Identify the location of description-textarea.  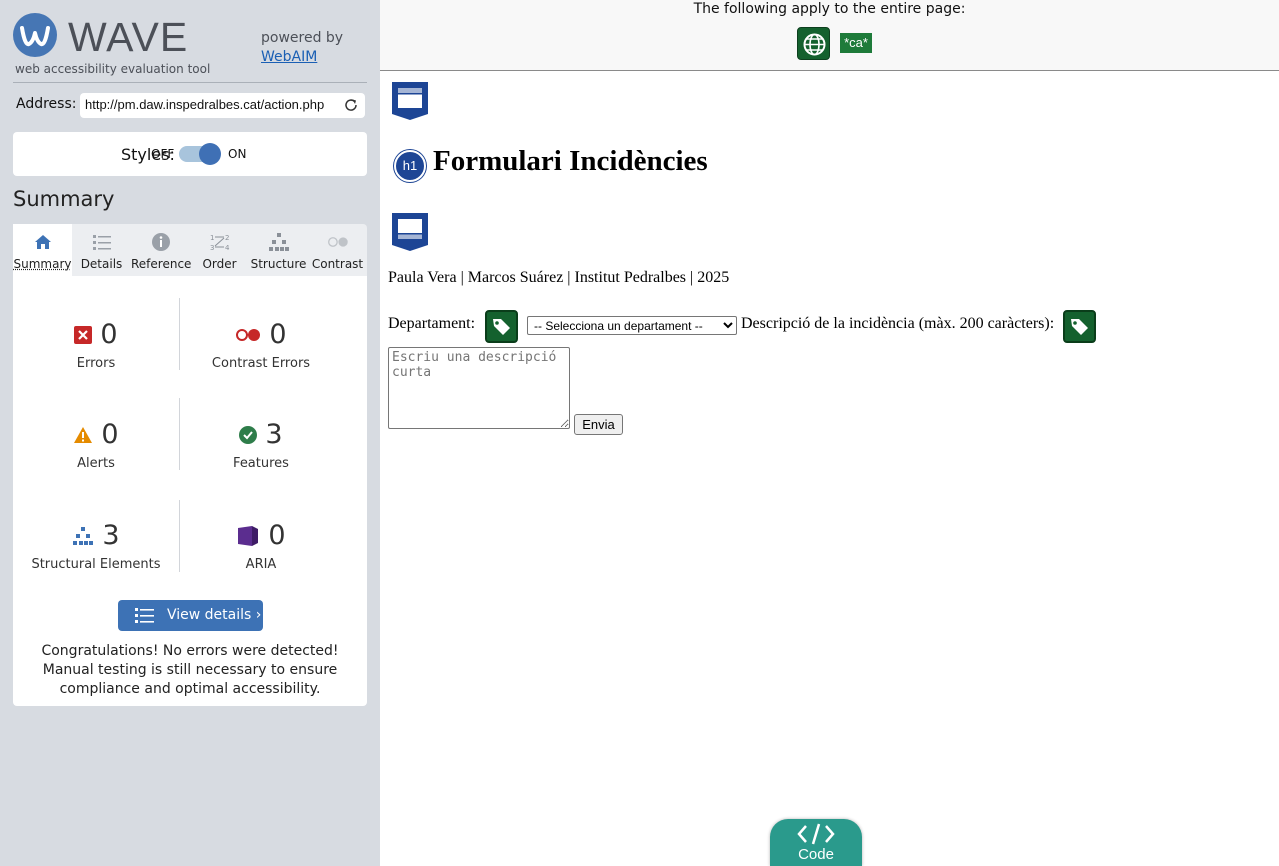
(479, 388).